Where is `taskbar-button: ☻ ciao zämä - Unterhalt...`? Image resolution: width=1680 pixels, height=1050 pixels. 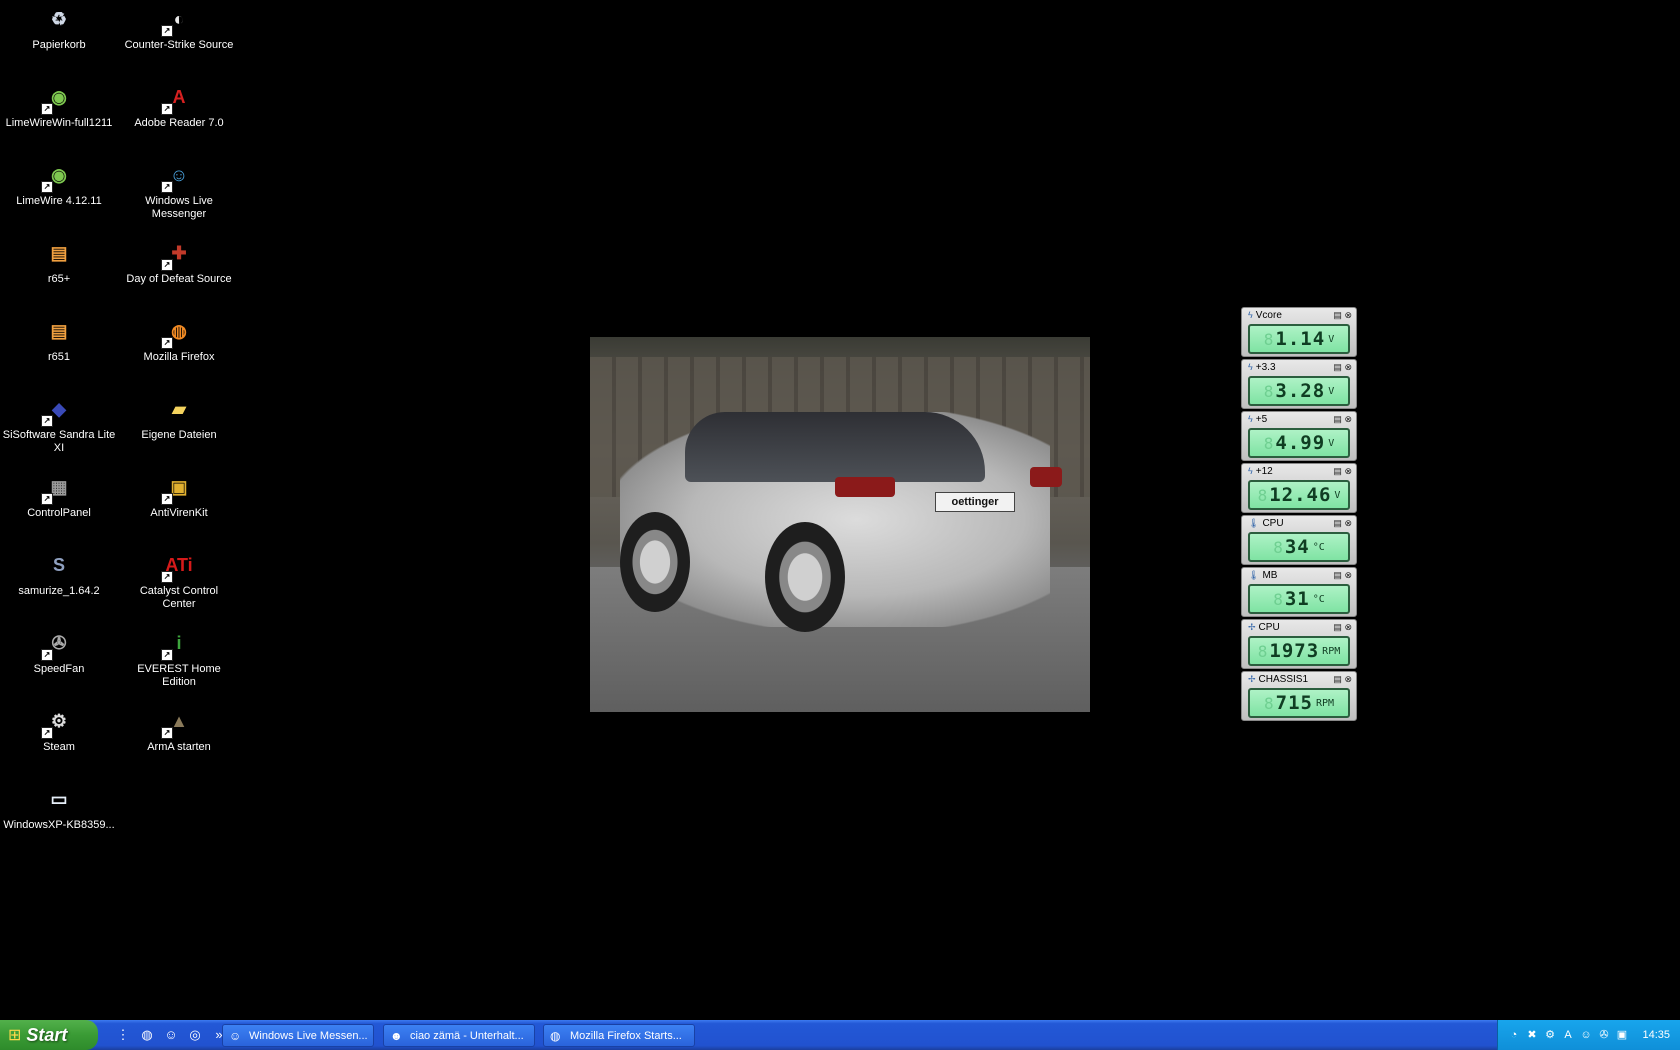 taskbar-button: ☻ ciao zämä - Unterhalt... is located at coordinates (459, 1035).